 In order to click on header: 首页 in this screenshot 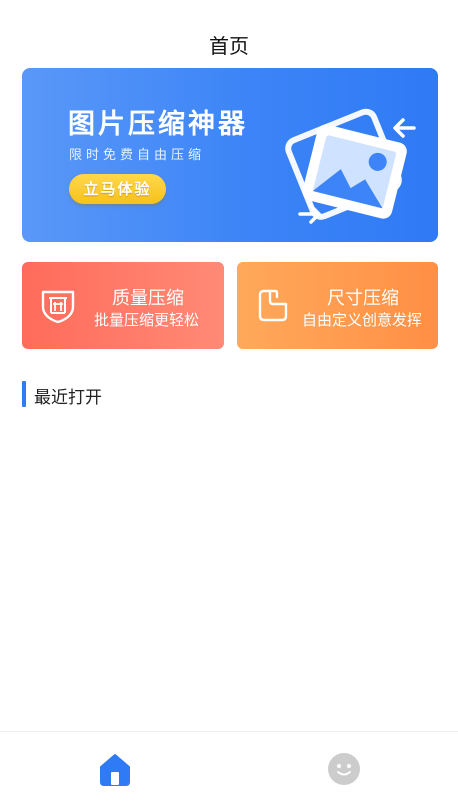, I will do `click(229, 34)`.